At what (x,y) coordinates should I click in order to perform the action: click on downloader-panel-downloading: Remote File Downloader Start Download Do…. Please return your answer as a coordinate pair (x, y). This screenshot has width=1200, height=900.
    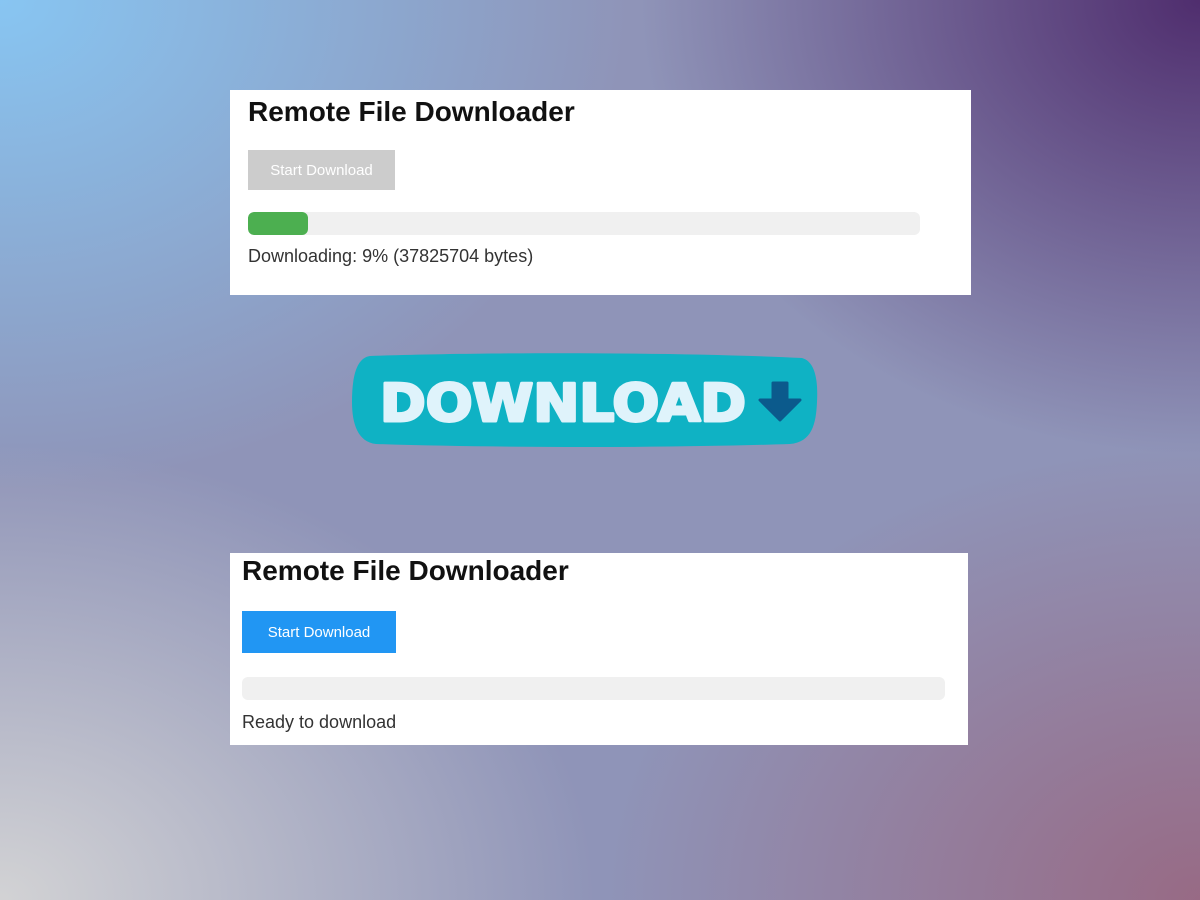
    Looking at the image, I should click on (600, 192).